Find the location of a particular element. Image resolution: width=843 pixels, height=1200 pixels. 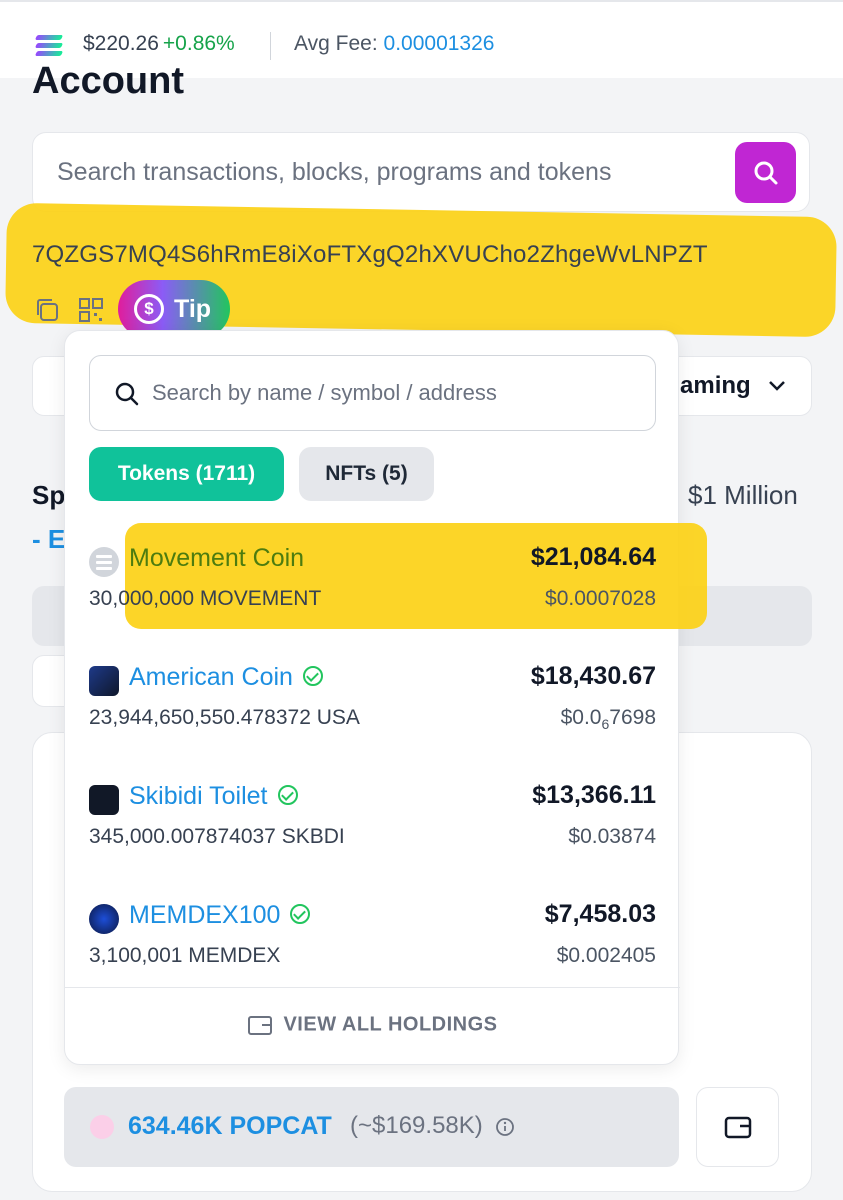

token-search-input: Search by name / symbol / address is located at coordinates (324, 393).